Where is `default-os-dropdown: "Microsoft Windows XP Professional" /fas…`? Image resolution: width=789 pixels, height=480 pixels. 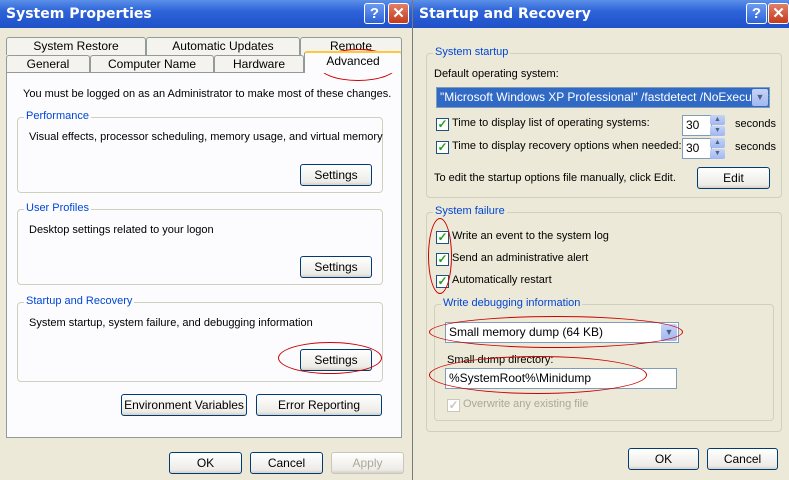
default-os-dropdown: "Microsoft Windows XP Professional" /fas… is located at coordinates (603, 97).